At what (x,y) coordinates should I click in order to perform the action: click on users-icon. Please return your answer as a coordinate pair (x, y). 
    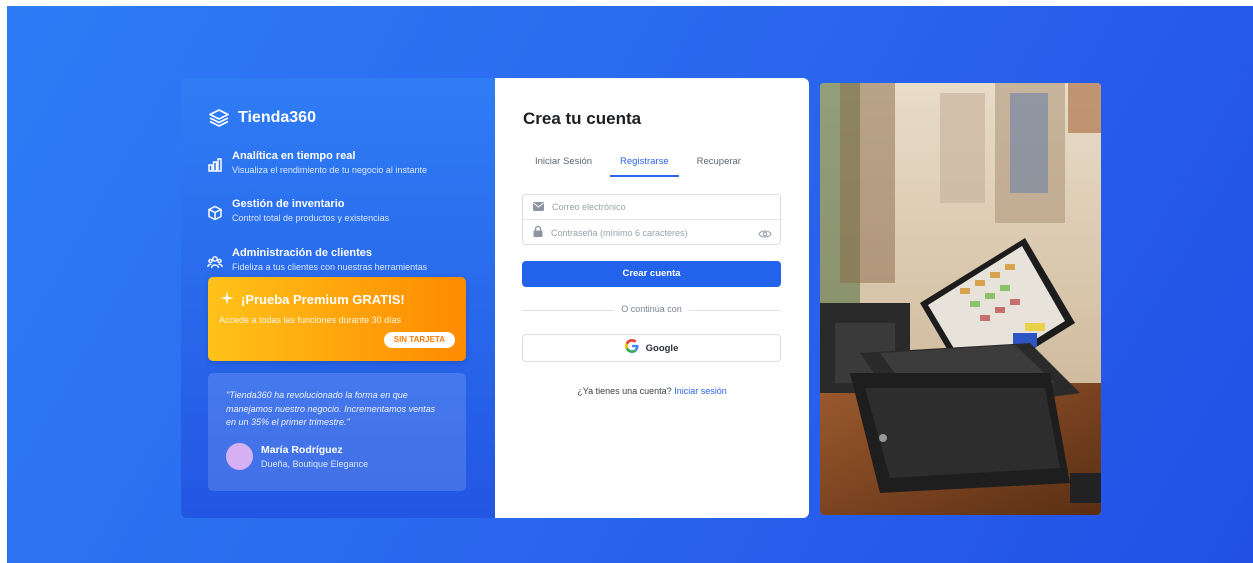
    Looking at the image, I should click on (215, 262).